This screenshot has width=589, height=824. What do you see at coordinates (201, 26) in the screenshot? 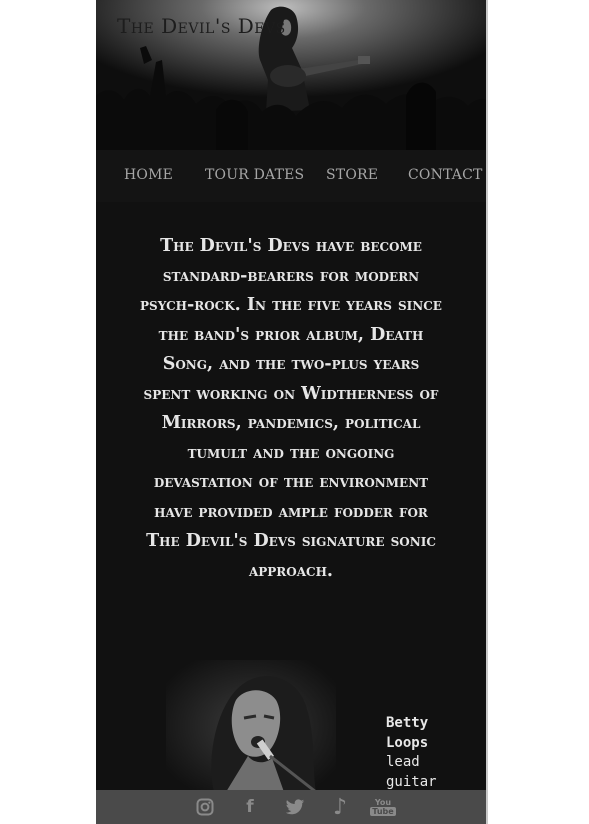
I see `site-title: The Devil's Devs` at bounding box center [201, 26].